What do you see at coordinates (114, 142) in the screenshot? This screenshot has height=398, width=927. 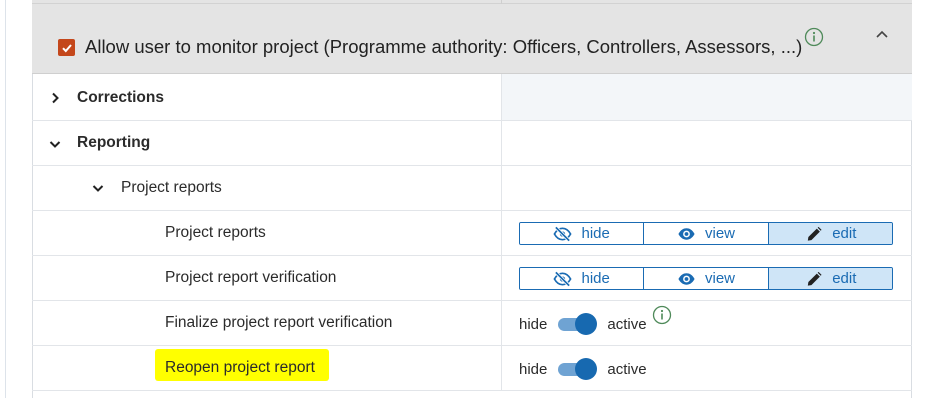 I see `reporting-label: Reporting` at bounding box center [114, 142].